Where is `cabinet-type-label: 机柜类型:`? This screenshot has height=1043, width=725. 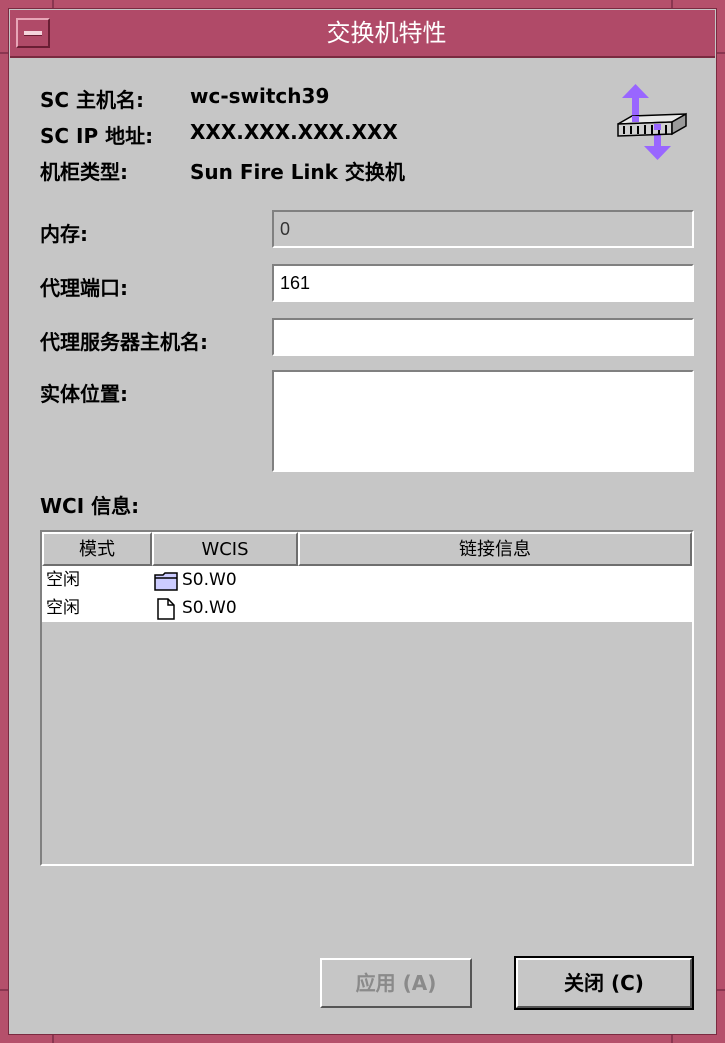 cabinet-type-label: 机柜类型: is located at coordinates (84, 172).